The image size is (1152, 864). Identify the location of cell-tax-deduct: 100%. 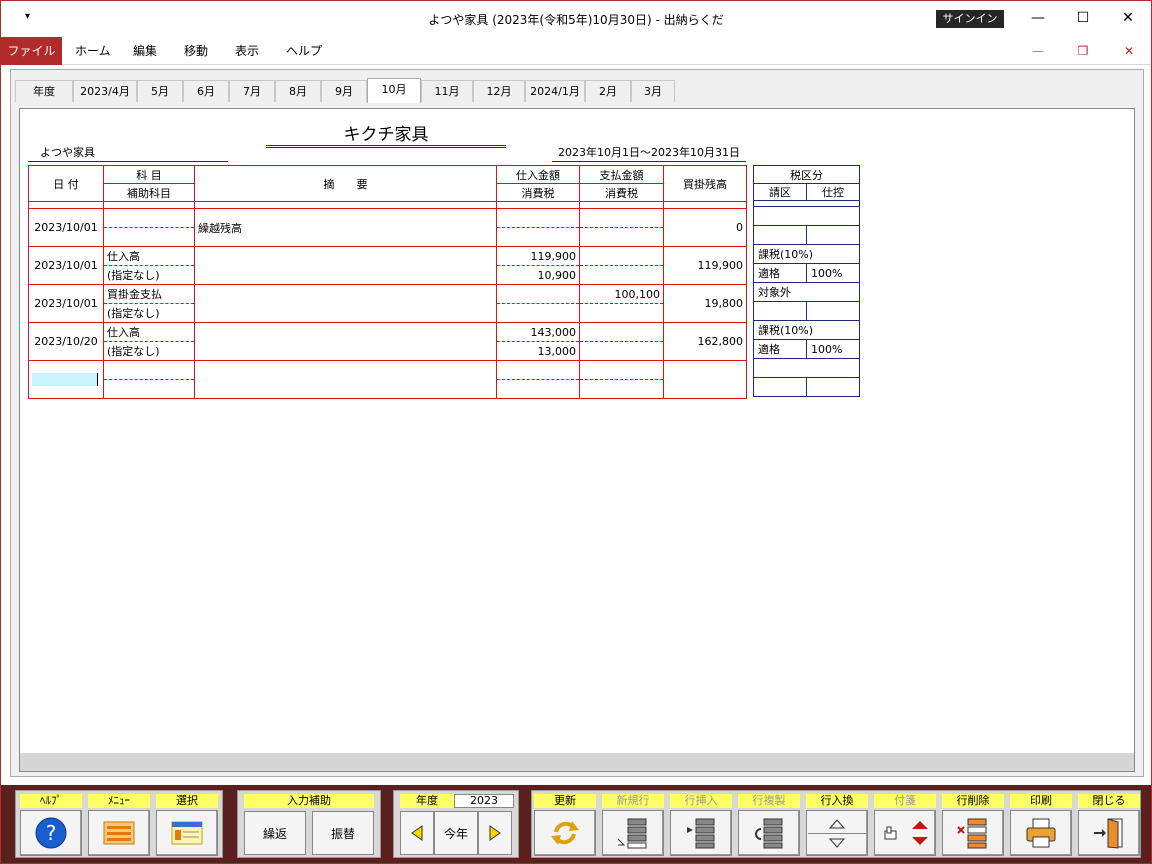
(833, 349).